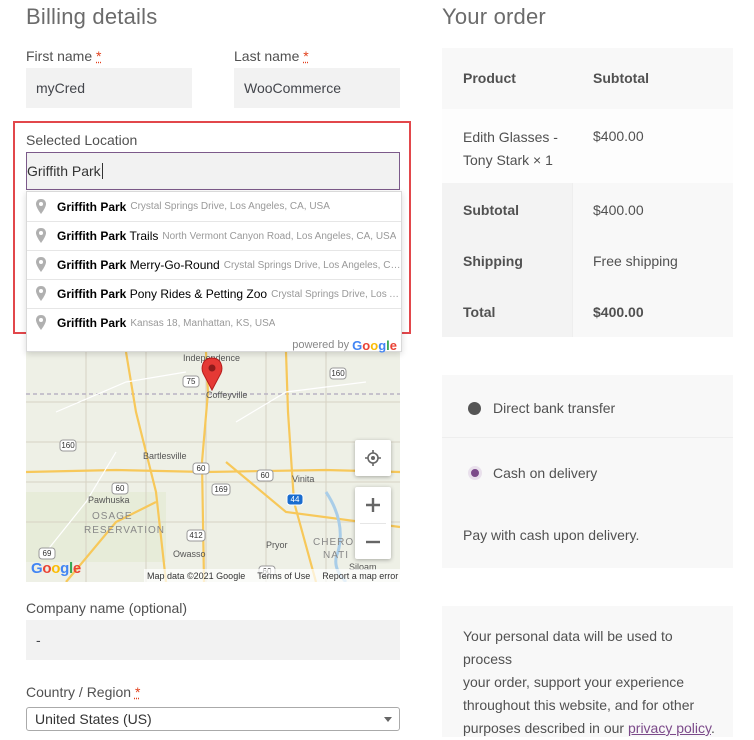 This screenshot has height=740, width=754. I want to click on first-name-field: myCred, so click(109, 88).